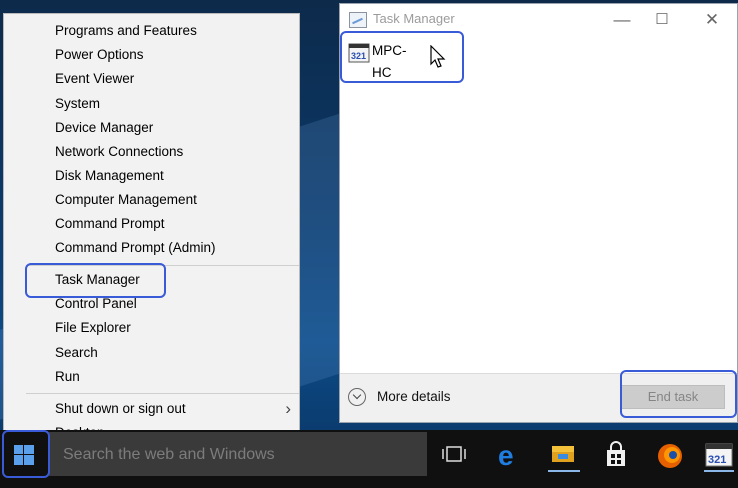 This screenshot has width=738, height=488. Describe the element at coordinates (670, 455) in the screenshot. I see `firefox-icon` at that location.